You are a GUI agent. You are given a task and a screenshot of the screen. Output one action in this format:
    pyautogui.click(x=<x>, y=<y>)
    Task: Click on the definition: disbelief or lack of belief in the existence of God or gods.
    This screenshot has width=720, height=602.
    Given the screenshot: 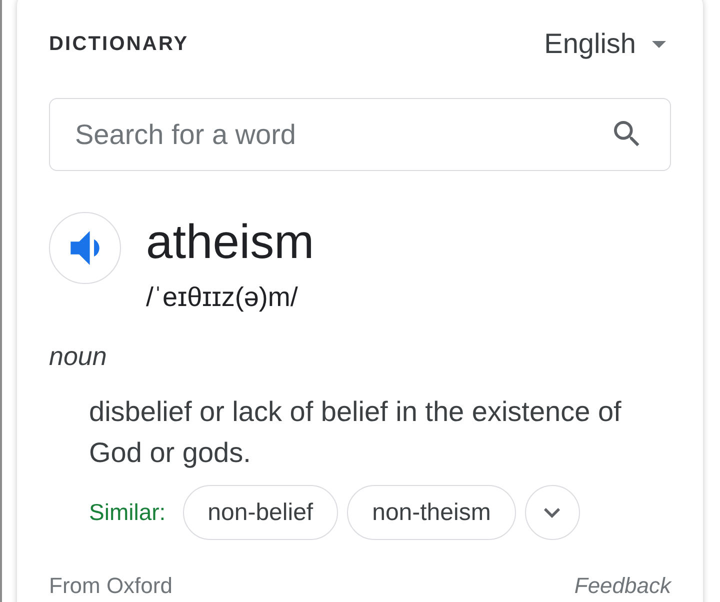 What is the action you would take?
    pyautogui.click(x=355, y=432)
    